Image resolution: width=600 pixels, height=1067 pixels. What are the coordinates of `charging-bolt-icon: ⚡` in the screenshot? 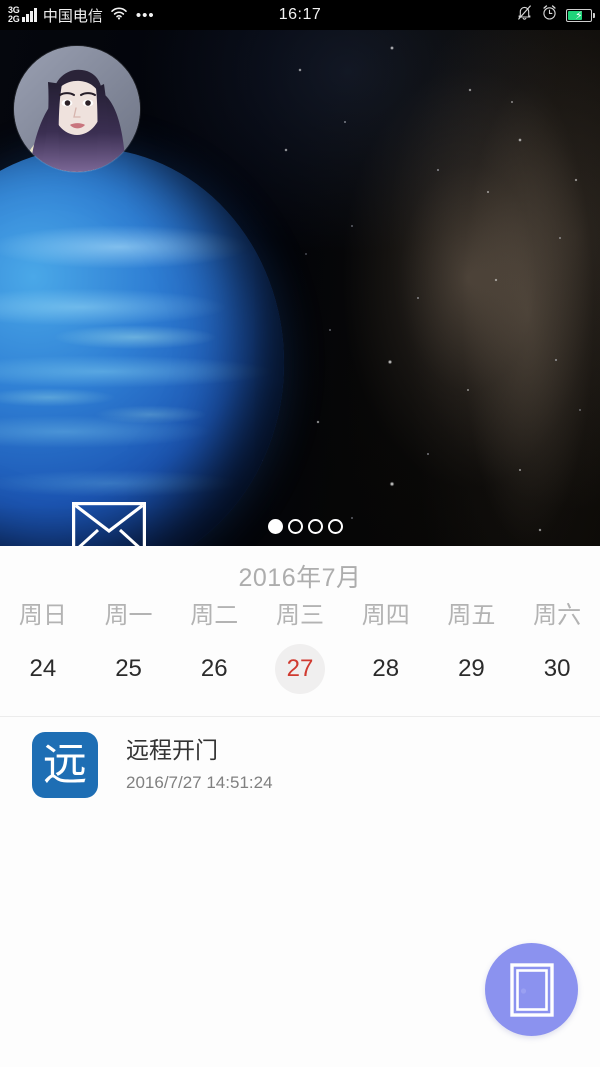 It's located at (579, 15).